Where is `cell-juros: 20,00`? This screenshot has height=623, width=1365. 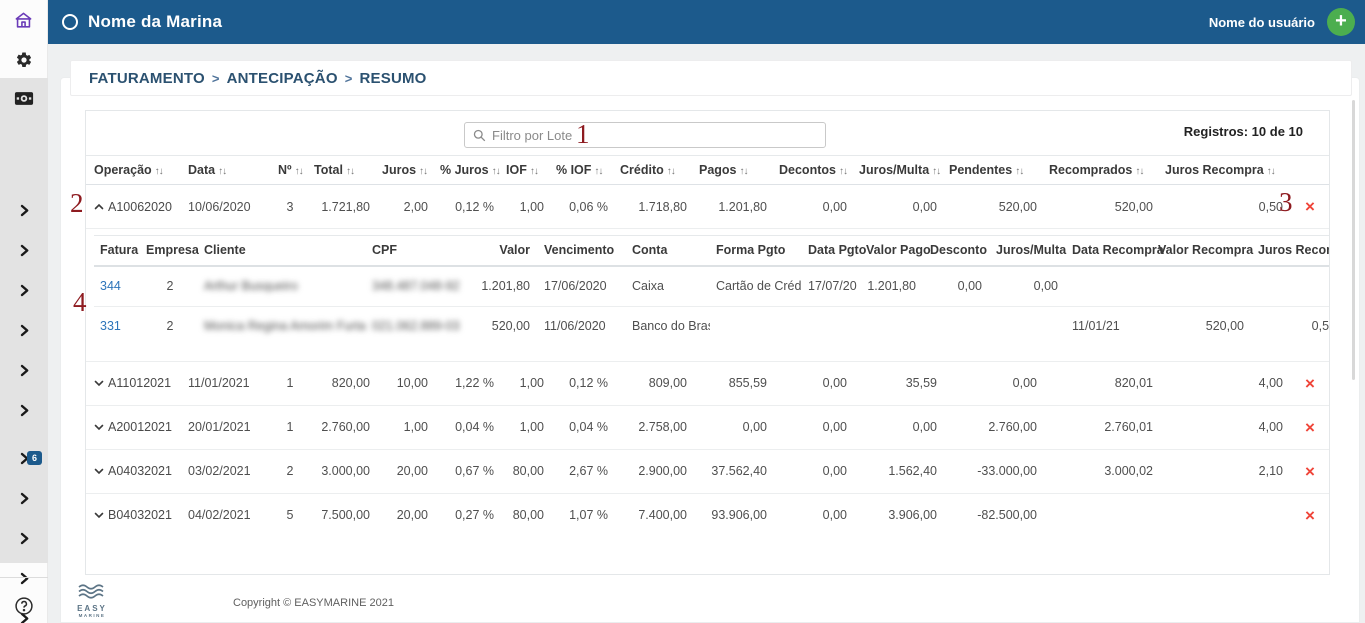 cell-juros: 20,00 is located at coordinates (403, 514).